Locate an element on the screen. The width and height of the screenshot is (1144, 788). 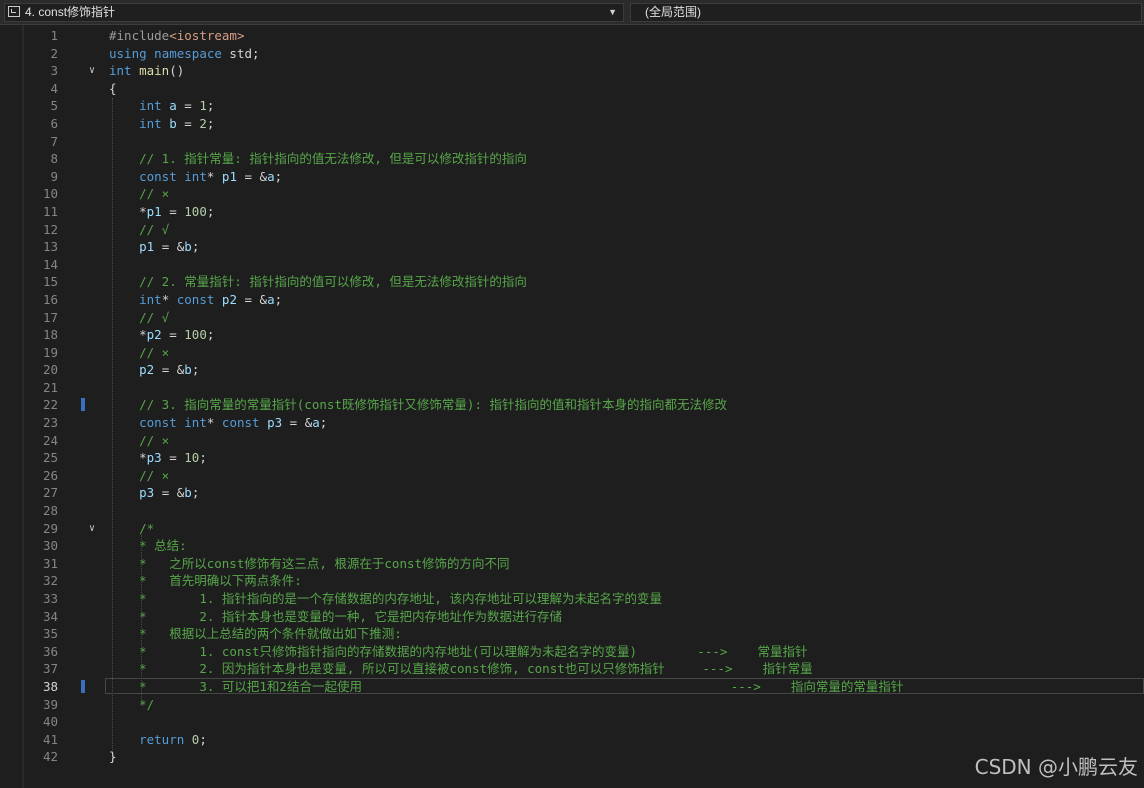
code-token: p3 is located at coordinates (154, 458).